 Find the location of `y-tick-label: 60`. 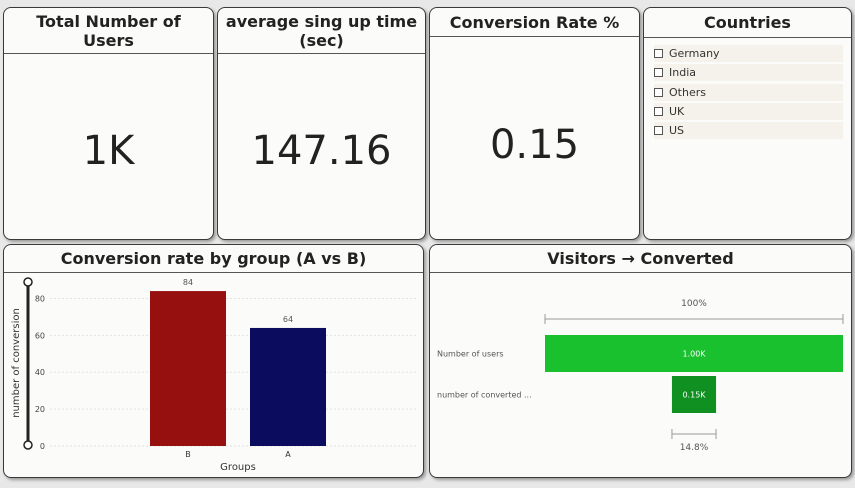

y-tick-label: 60 is located at coordinates (40, 335).